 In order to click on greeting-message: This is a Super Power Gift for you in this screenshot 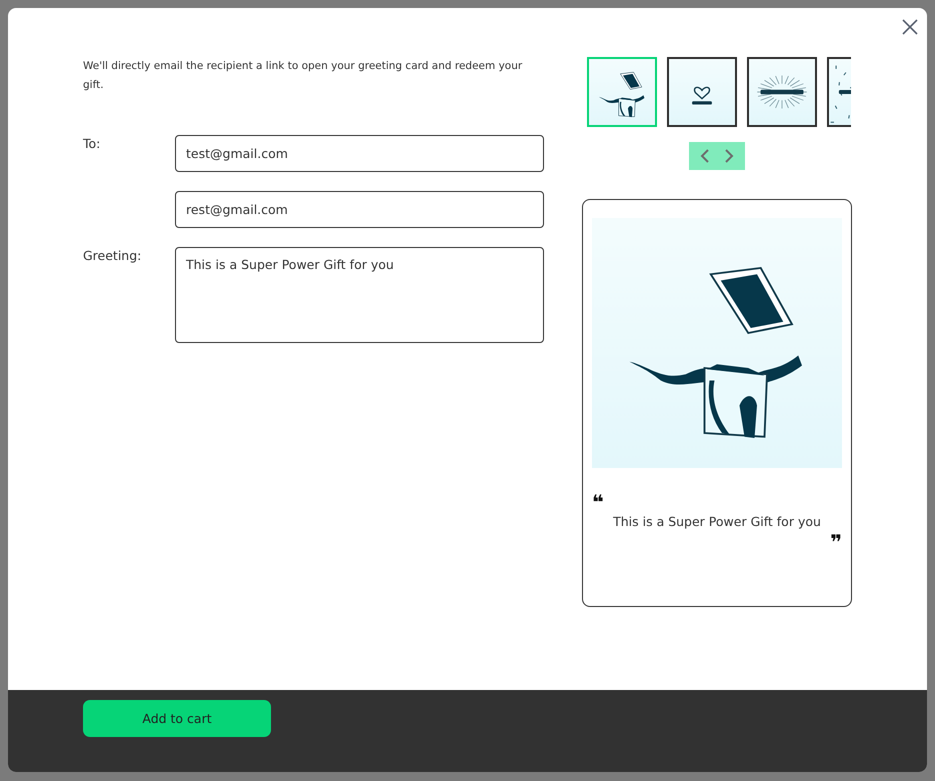, I will do `click(717, 522)`.